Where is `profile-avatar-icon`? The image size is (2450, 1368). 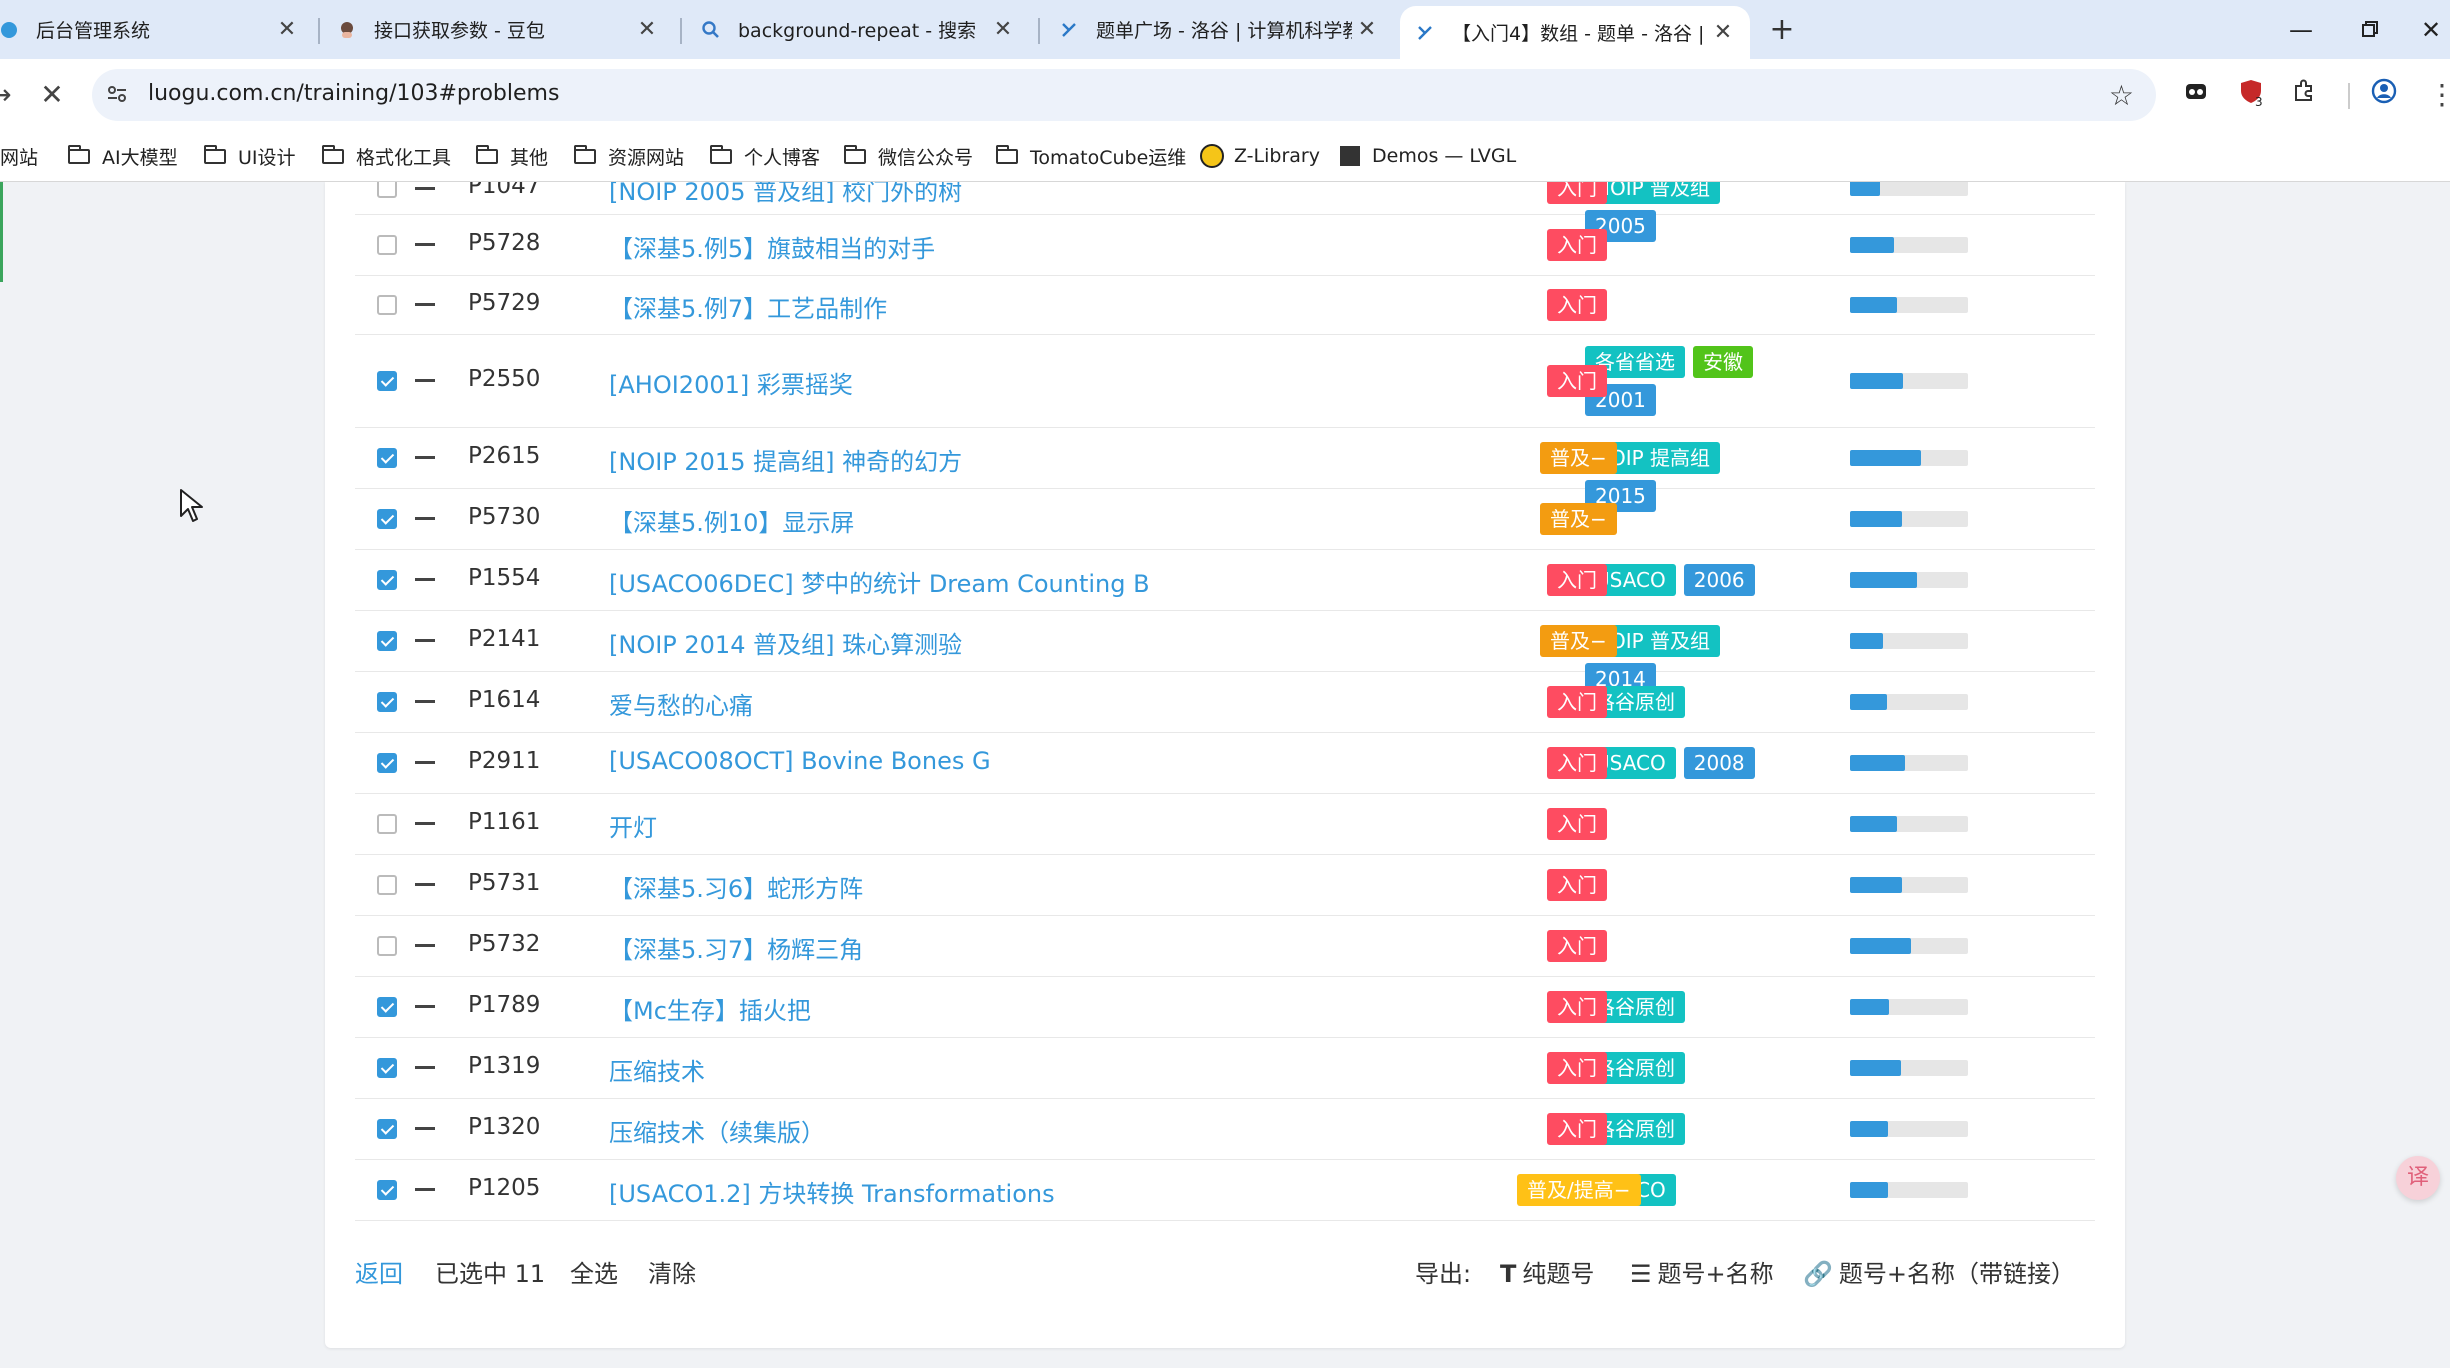
profile-avatar-icon is located at coordinates (2384, 95).